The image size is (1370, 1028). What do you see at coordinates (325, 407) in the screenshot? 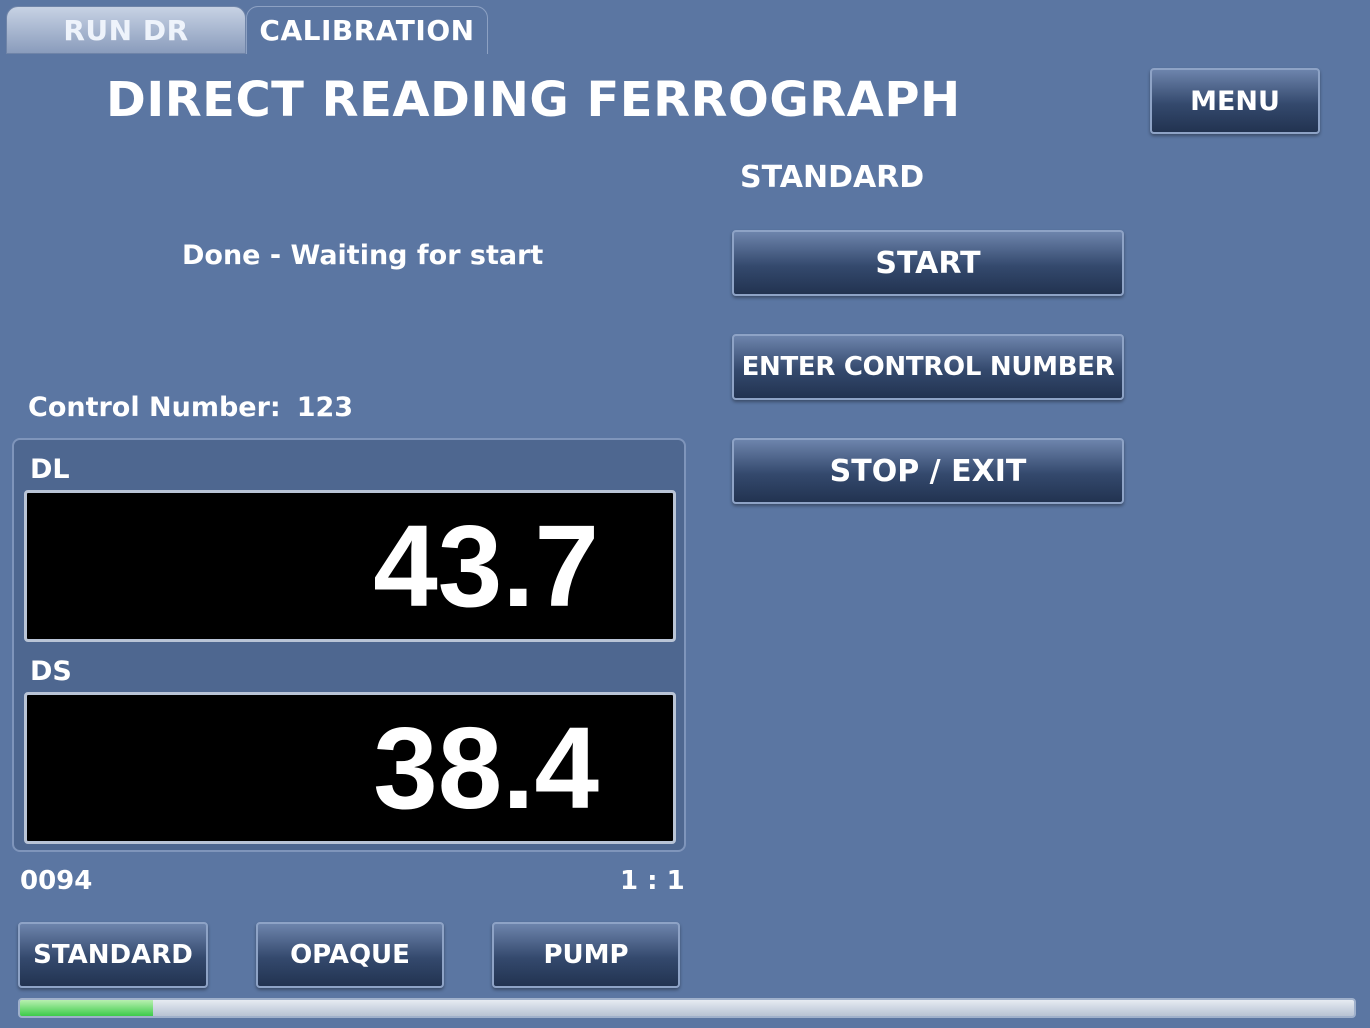
I see `control-number-value: 123` at bounding box center [325, 407].